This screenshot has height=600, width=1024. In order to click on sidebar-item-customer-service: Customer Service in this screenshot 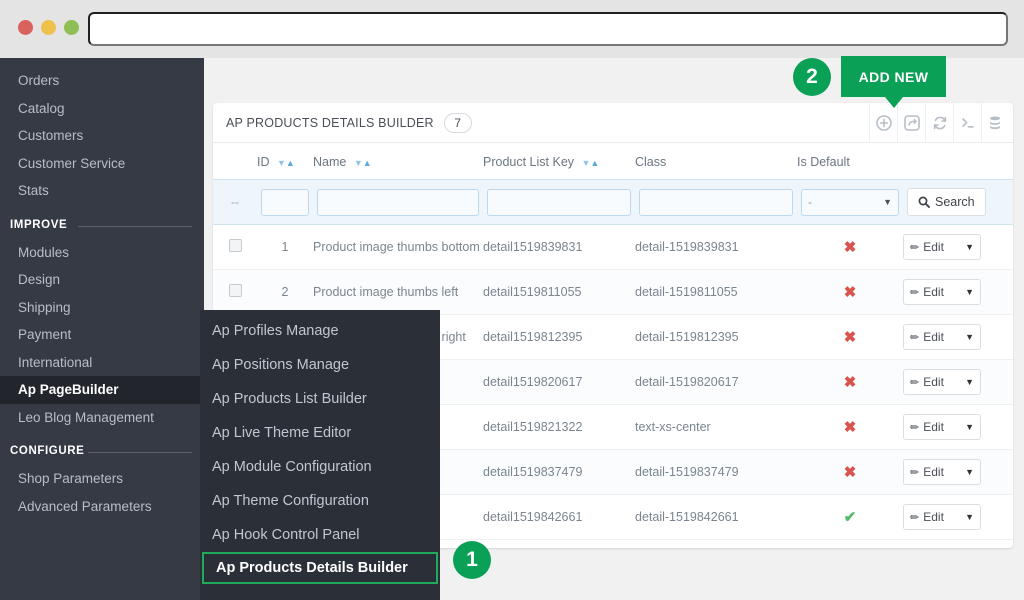, I will do `click(102, 164)`.